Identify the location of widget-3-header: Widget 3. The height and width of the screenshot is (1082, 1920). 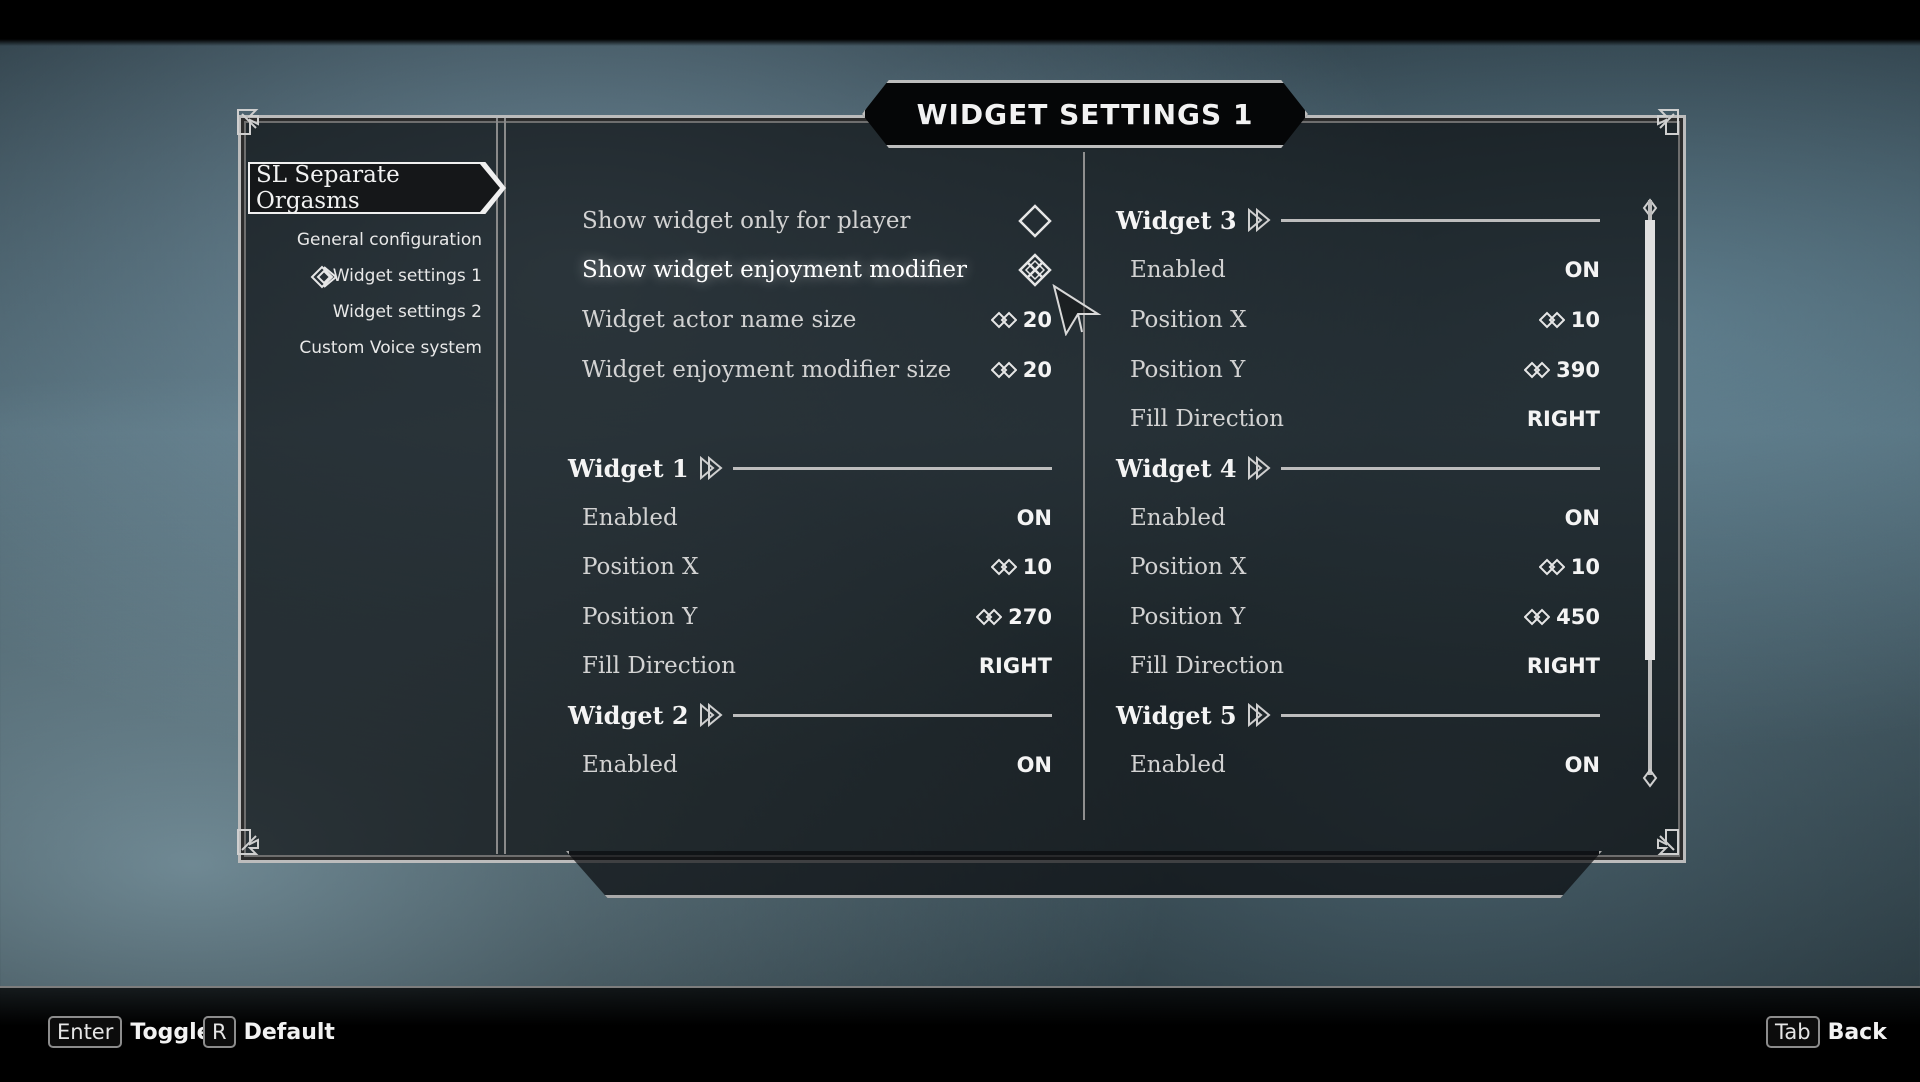
(1358, 220).